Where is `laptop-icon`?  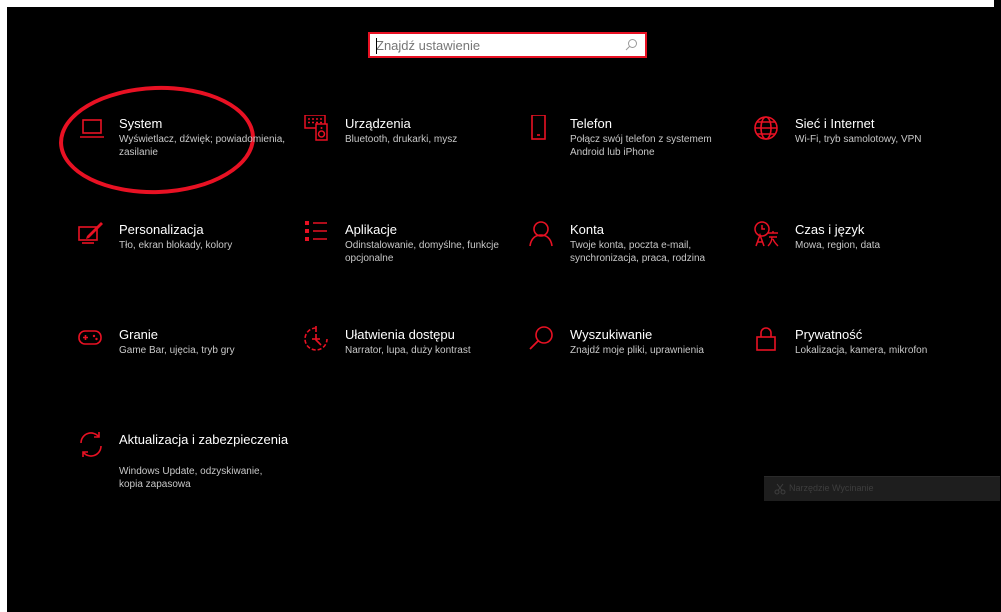 laptop-icon is located at coordinates (92, 128).